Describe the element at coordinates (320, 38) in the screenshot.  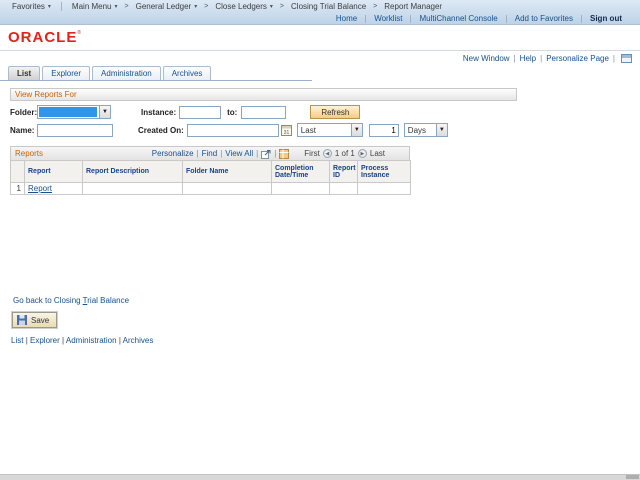
I see `brand-bar: ORACLE®` at that location.